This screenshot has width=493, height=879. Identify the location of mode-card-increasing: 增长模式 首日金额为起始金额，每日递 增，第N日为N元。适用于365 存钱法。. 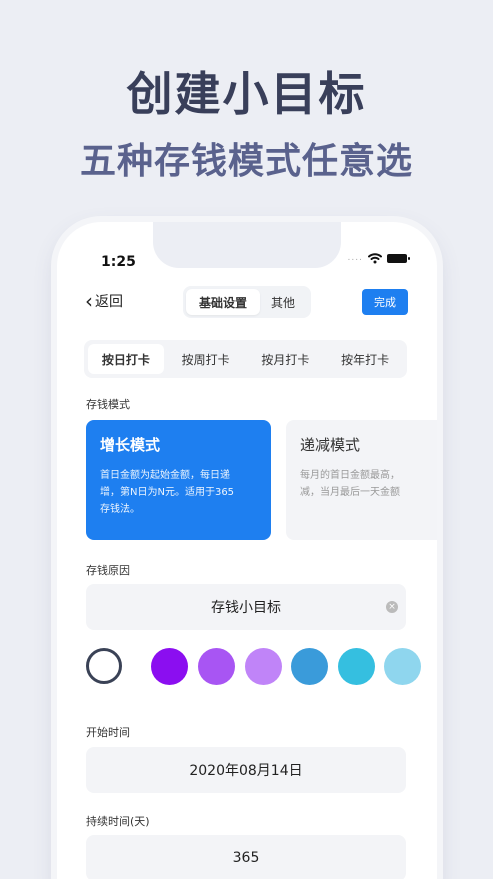
(178, 480).